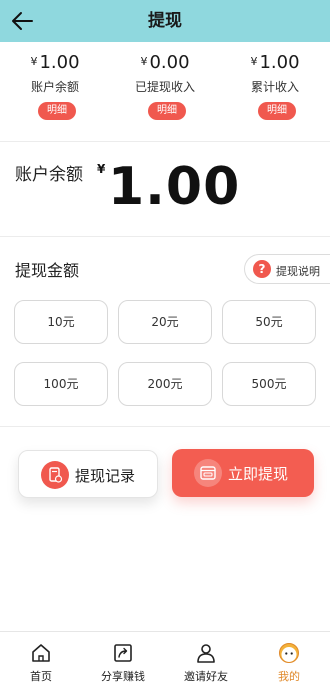 This screenshot has height=685, width=330. I want to click on tab-mine: 我的, so click(289, 658).